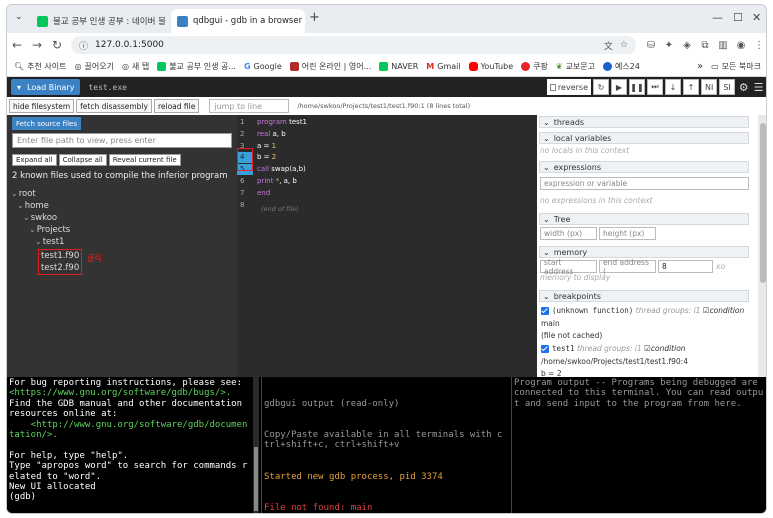 This screenshot has width=773, height=518. I want to click on memory-bytes-input: 8, so click(685, 266).